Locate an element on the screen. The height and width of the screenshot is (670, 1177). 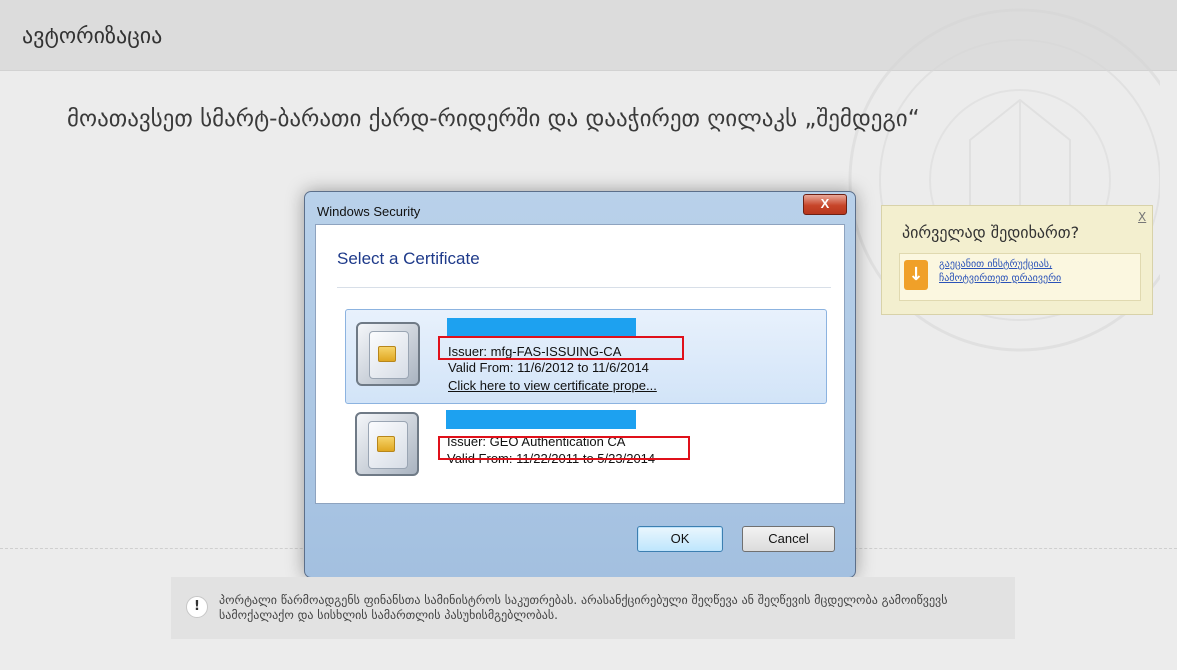
download-line-1: გაეცანით ინსტრუქციას, is located at coordinates (995, 264).